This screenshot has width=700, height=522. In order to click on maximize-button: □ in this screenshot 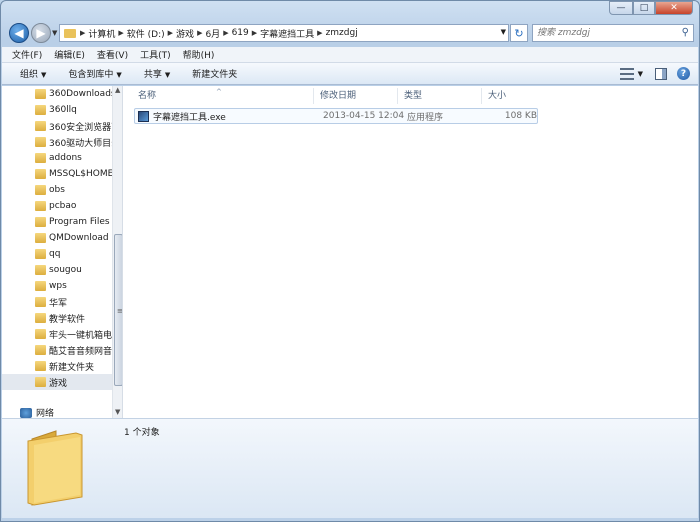, I will do `click(644, 8)`.